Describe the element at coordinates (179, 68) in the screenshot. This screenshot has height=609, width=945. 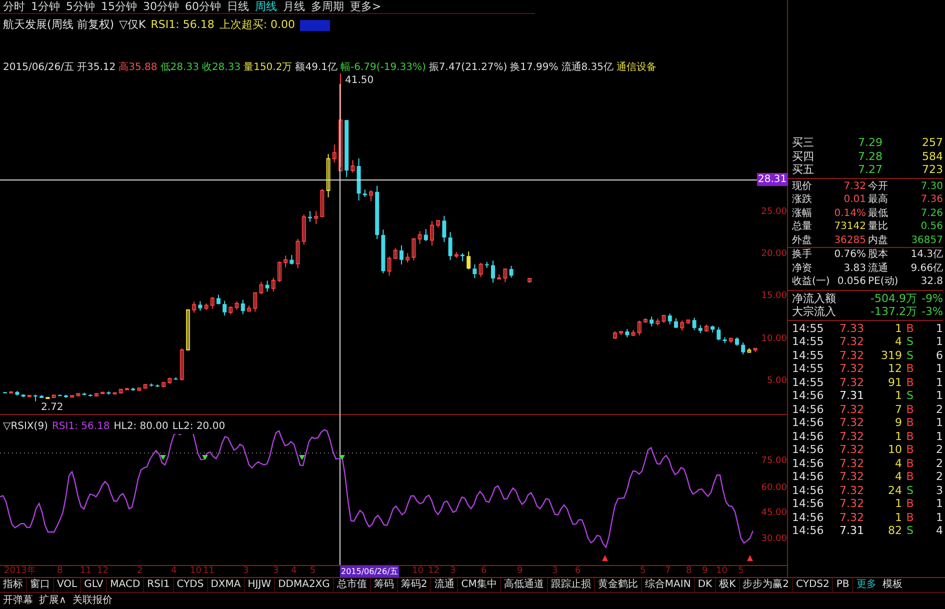
I see `bar-info-text: 低28.33` at that location.